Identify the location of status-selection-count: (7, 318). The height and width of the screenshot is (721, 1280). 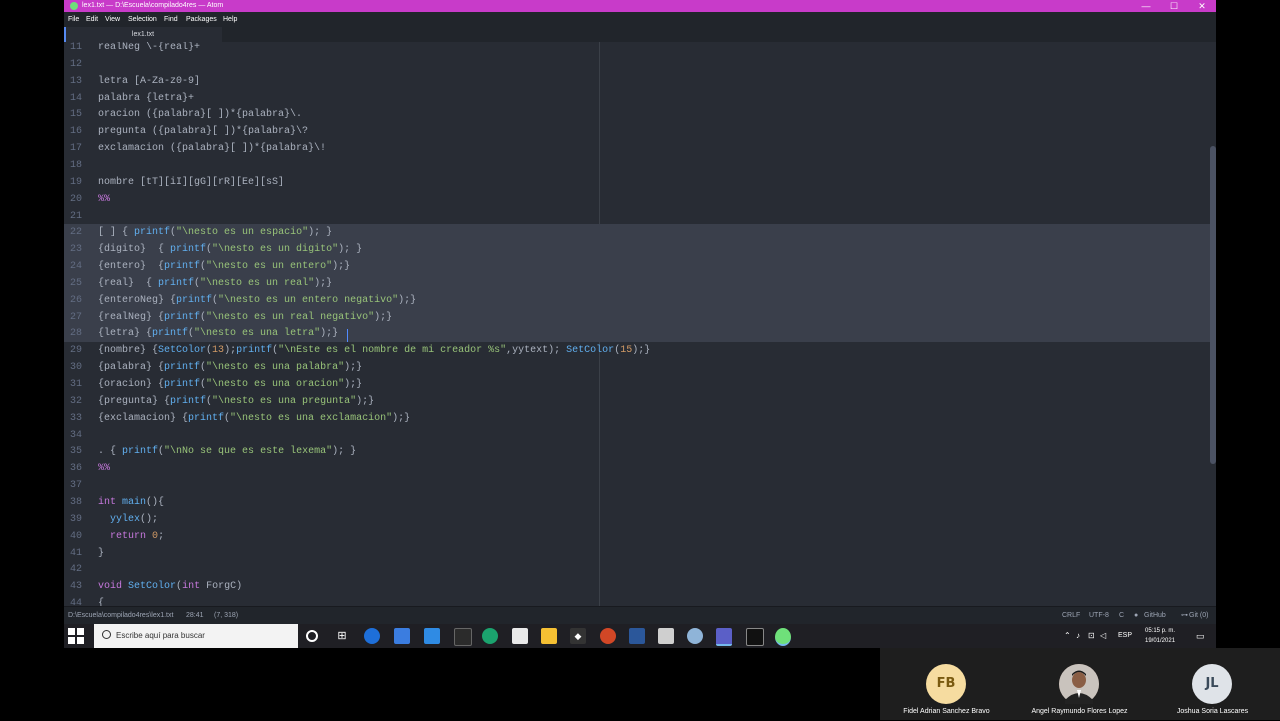
(226, 616).